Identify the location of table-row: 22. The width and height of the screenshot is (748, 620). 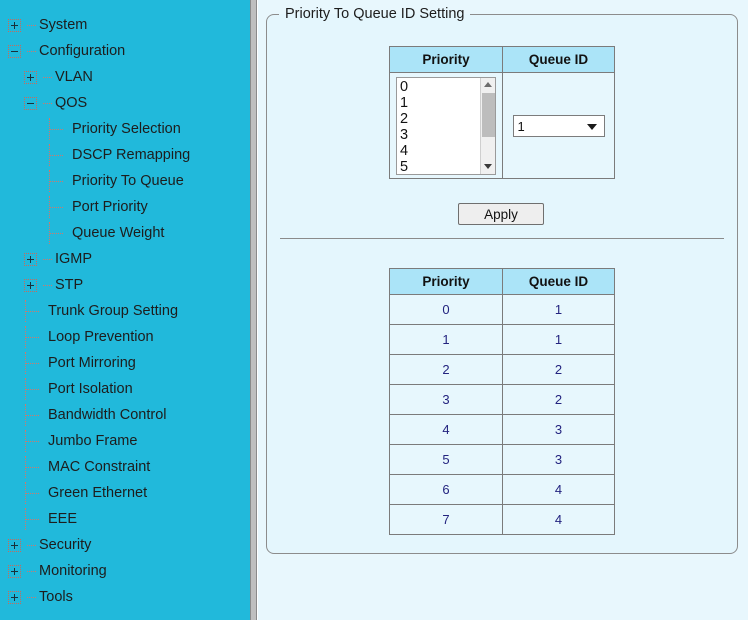
(502, 369).